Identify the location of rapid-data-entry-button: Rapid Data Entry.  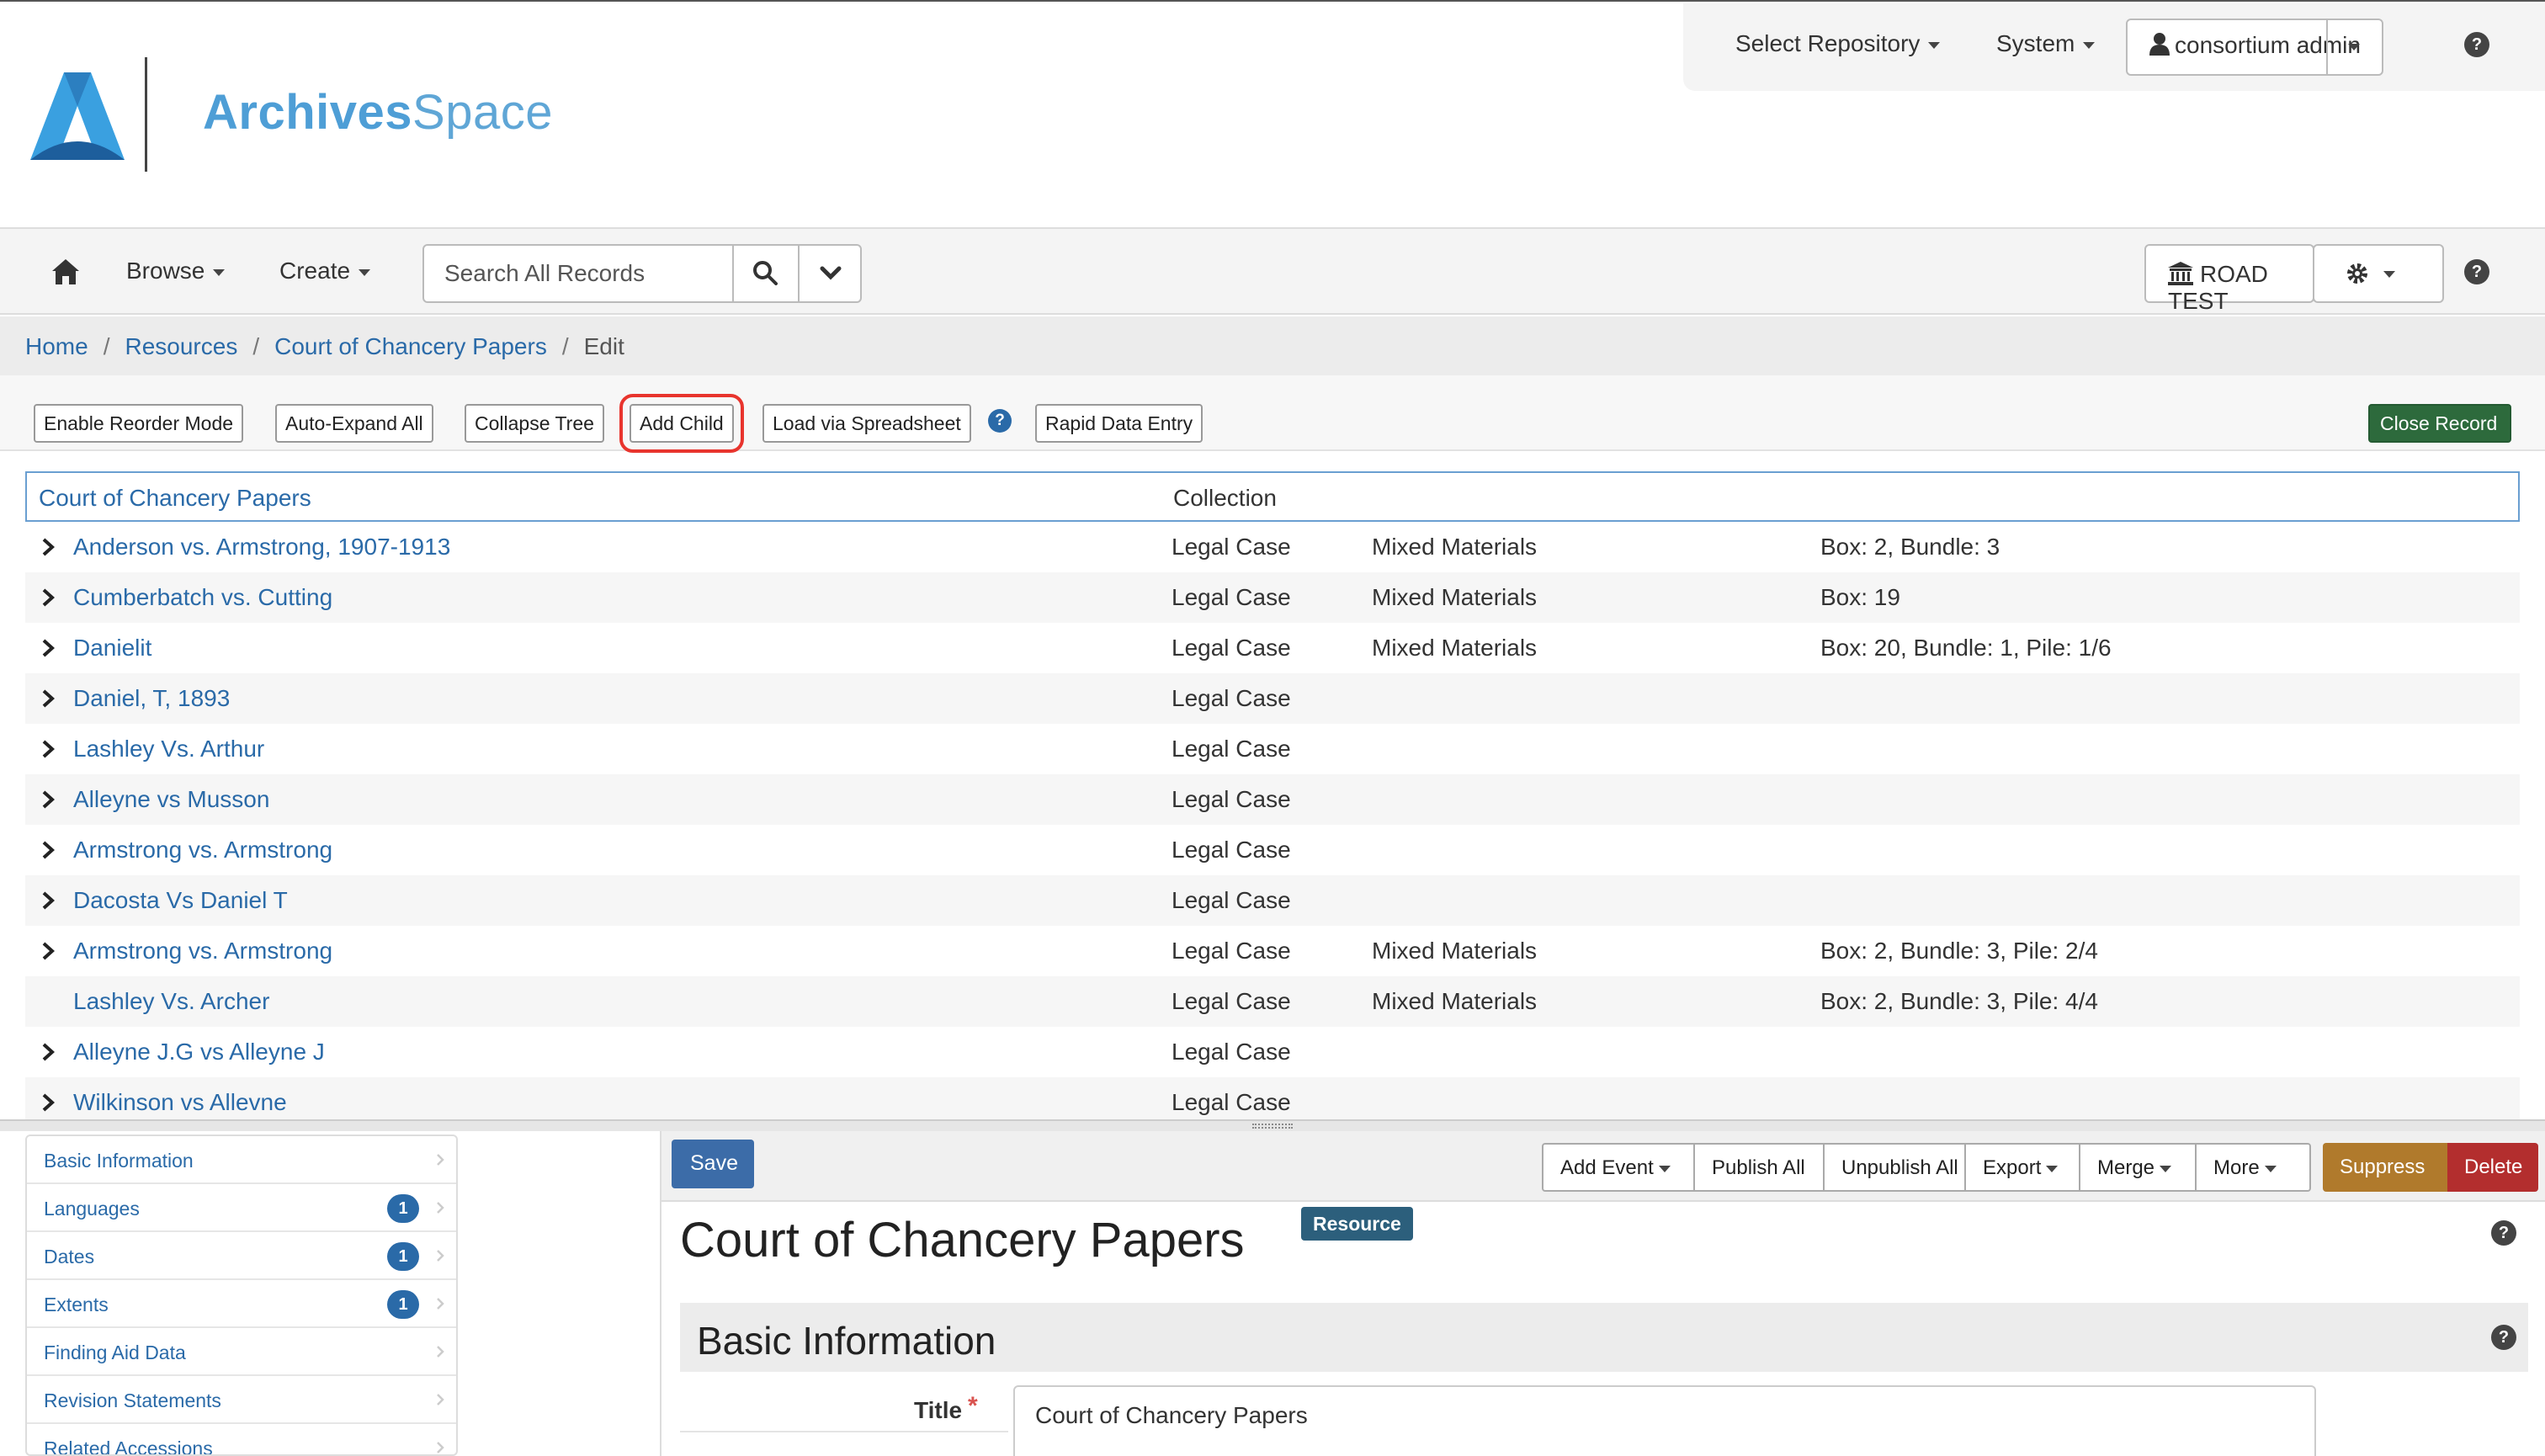
(1119, 423).